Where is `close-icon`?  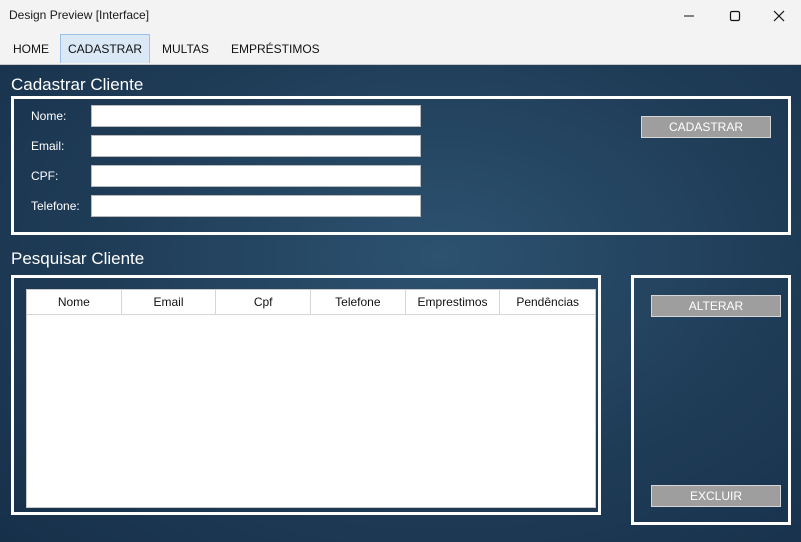
close-icon is located at coordinates (779, 16).